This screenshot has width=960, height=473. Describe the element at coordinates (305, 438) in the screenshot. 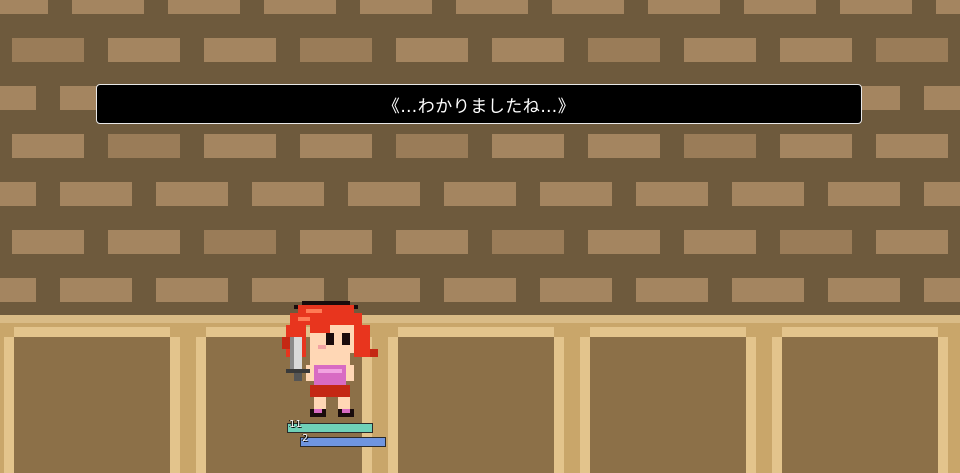

I see `mp-value: 2` at that location.